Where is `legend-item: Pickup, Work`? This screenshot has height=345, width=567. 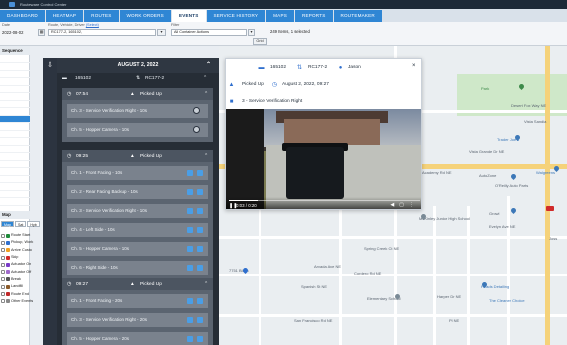 legend-item: Pickup, Work is located at coordinates (17, 242).